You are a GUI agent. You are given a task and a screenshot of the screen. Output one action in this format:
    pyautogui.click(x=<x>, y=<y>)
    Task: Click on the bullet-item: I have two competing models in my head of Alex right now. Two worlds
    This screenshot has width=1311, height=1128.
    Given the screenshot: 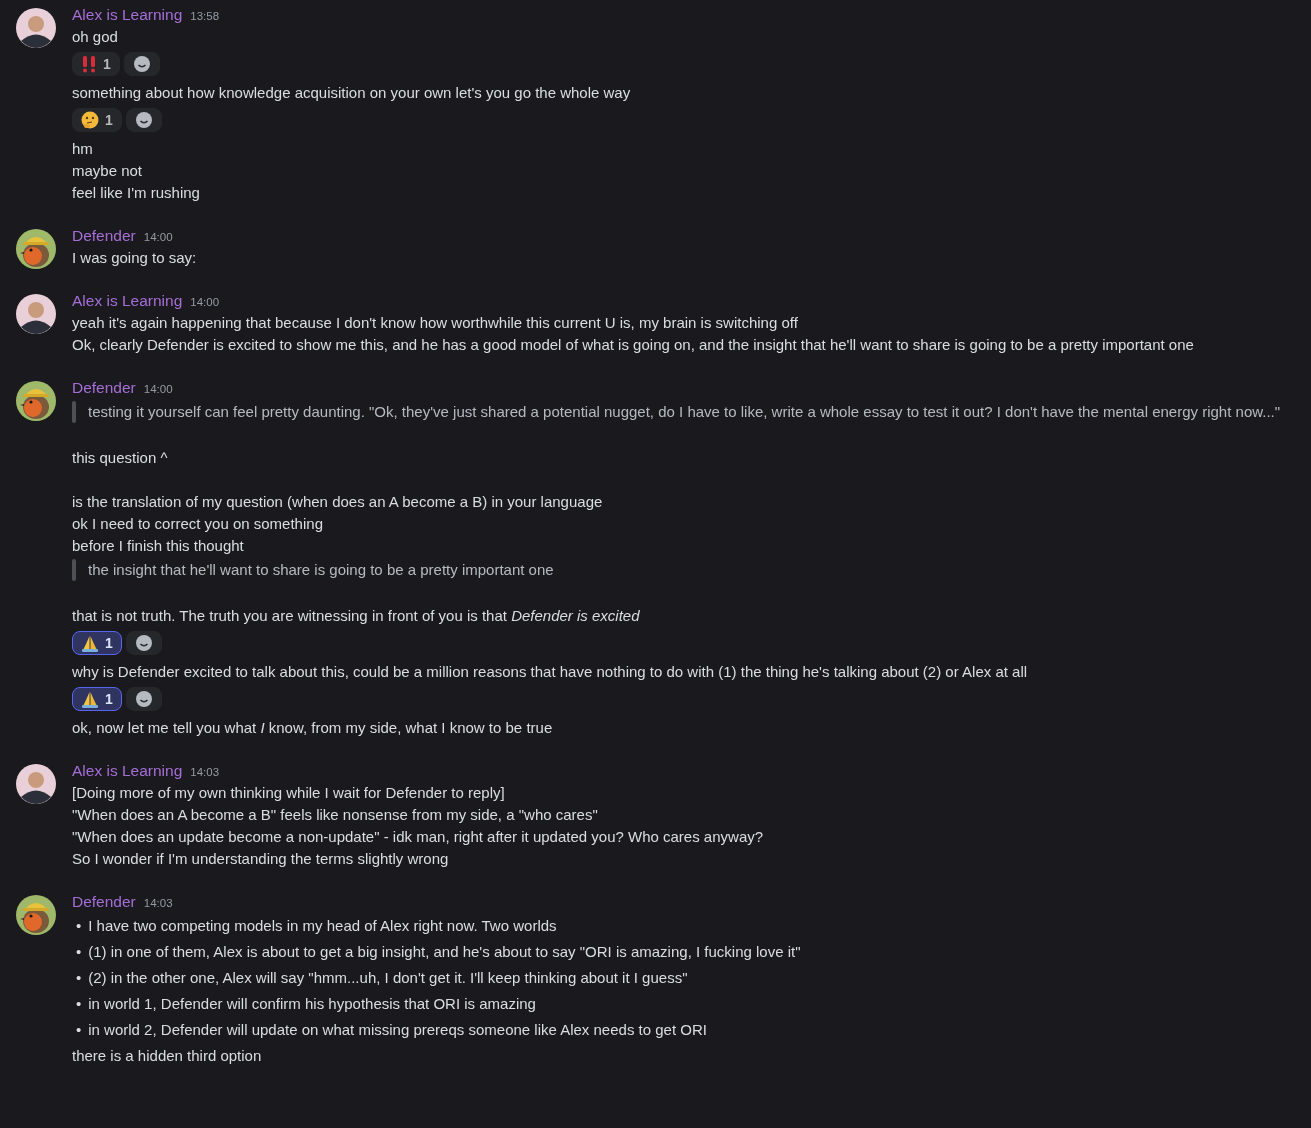 What is the action you would take?
    pyautogui.click(x=322, y=926)
    